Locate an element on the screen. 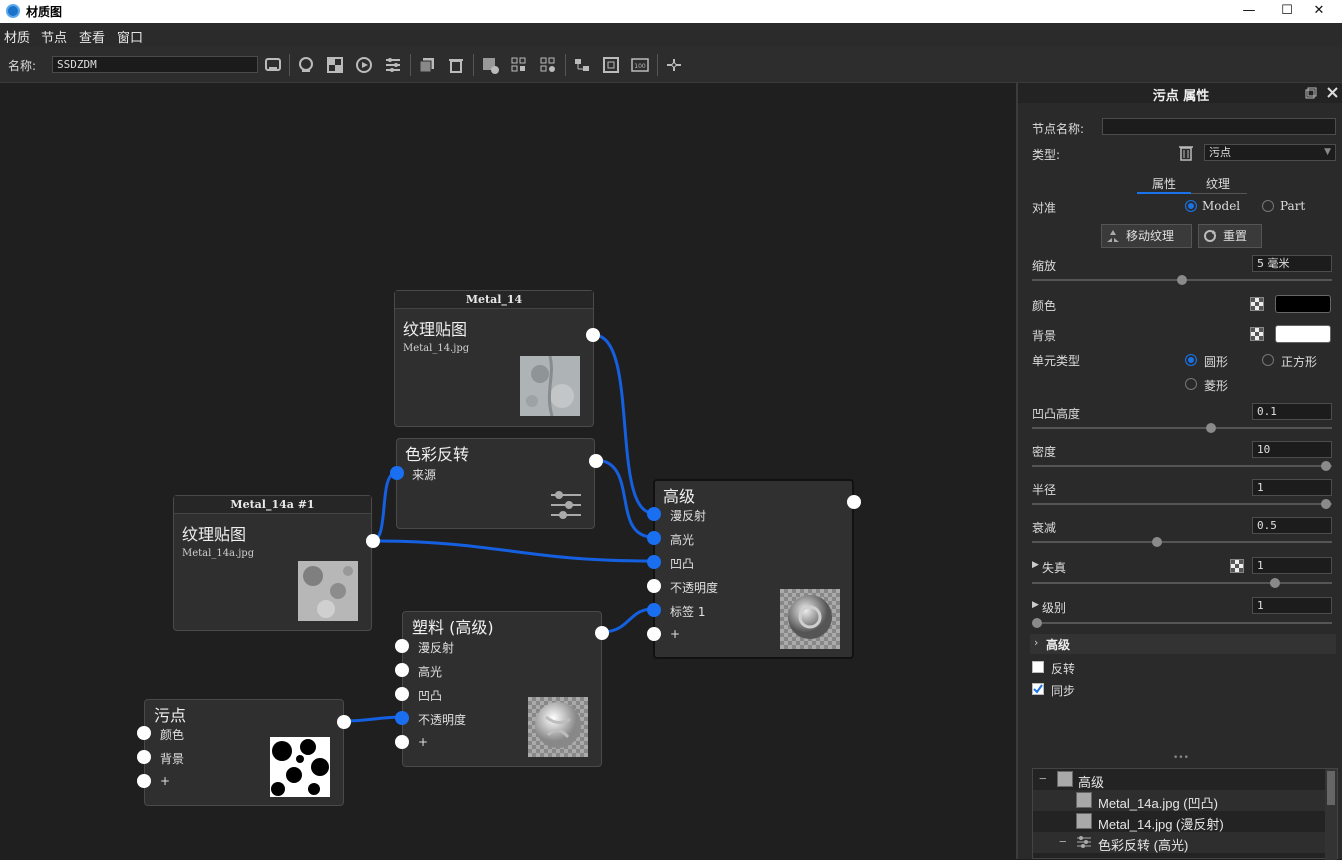 This screenshot has height=860, width=1342. cell-diamond-radio is located at coordinates (1191, 384).